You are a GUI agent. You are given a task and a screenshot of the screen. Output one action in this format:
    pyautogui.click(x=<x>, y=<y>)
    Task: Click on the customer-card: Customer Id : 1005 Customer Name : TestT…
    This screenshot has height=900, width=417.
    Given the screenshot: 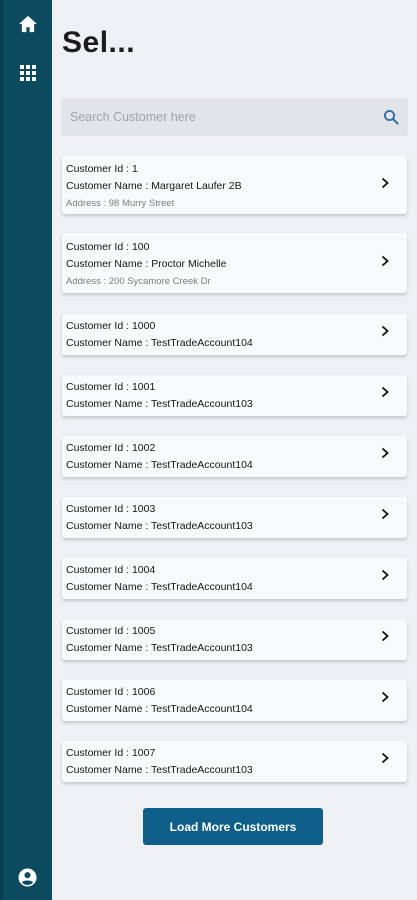 What is the action you would take?
    pyautogui.click(x=234, y=639)
    